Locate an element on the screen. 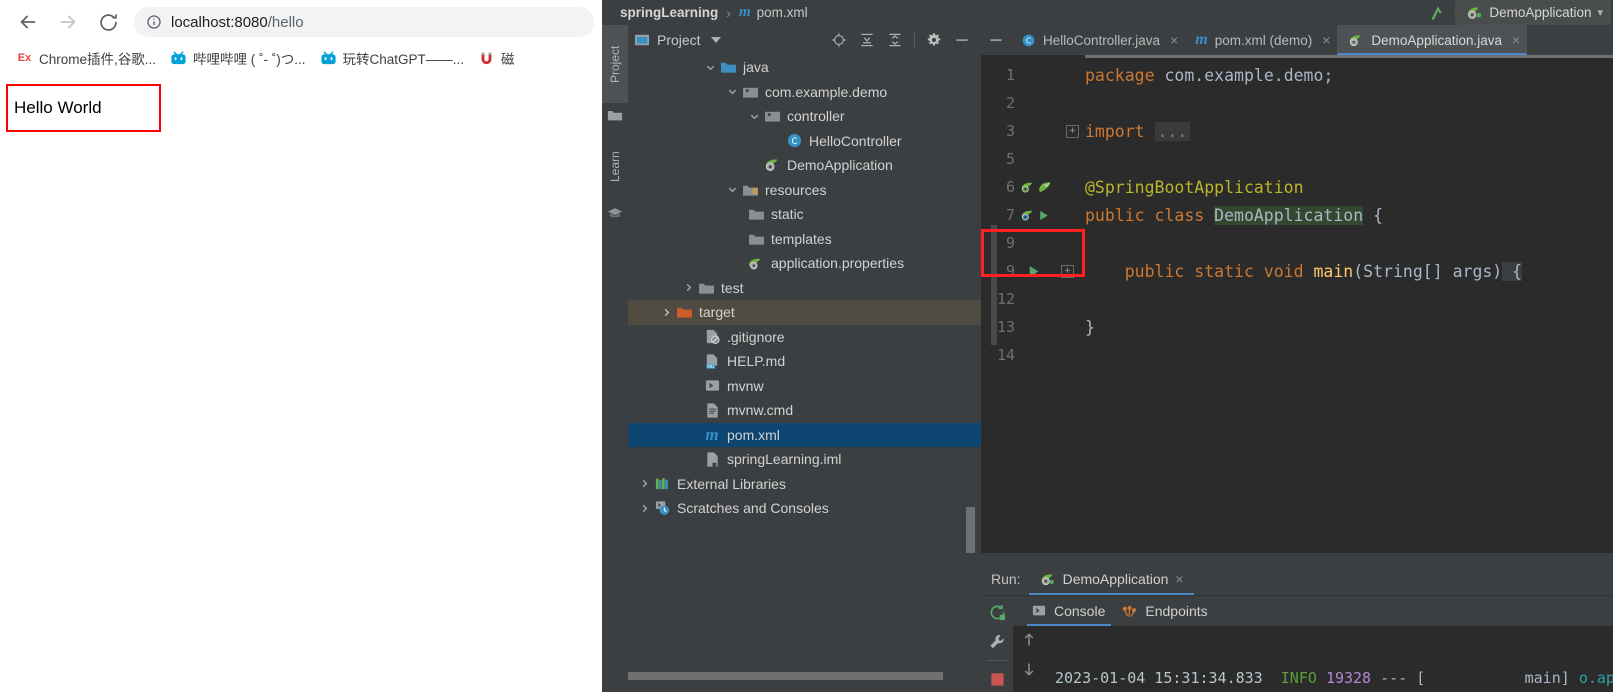 The width and height of the screenshot is (1613, 692). forward-button is located at coordinates (68, 22).